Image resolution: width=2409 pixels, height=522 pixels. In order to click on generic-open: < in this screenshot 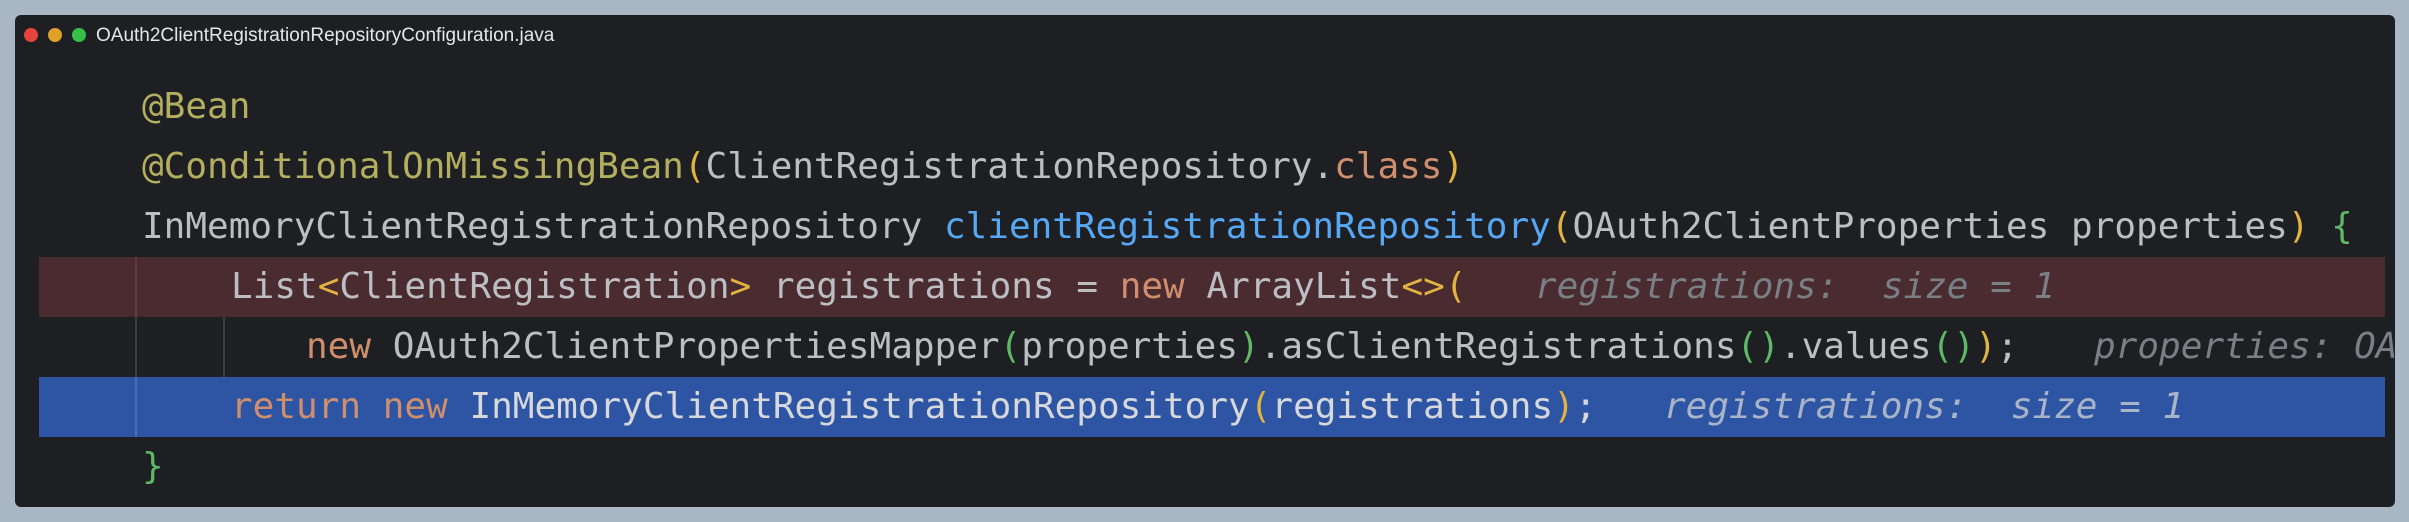, I will do `click(328, 286)`.